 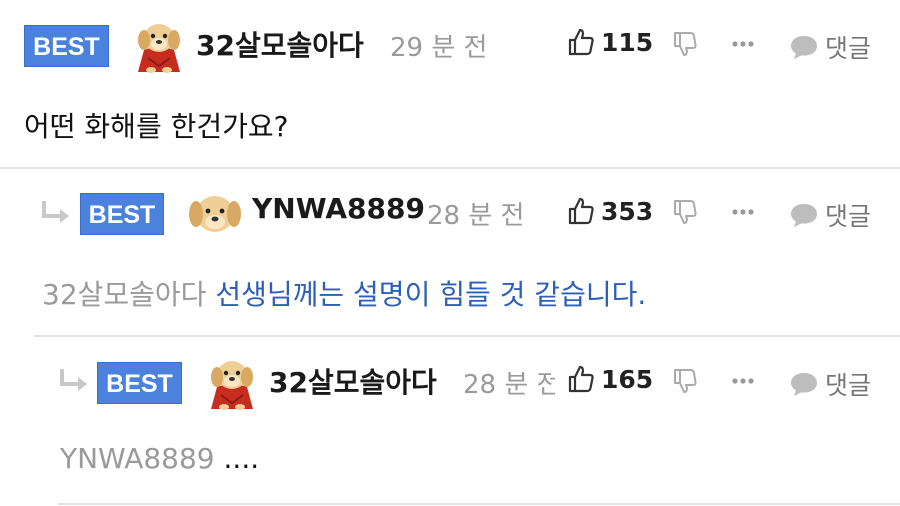 What do you see at coordinates (730, 45) in the screenshot?
I see `comment-actions: 115 댓글` at bounding box center [730, 45].